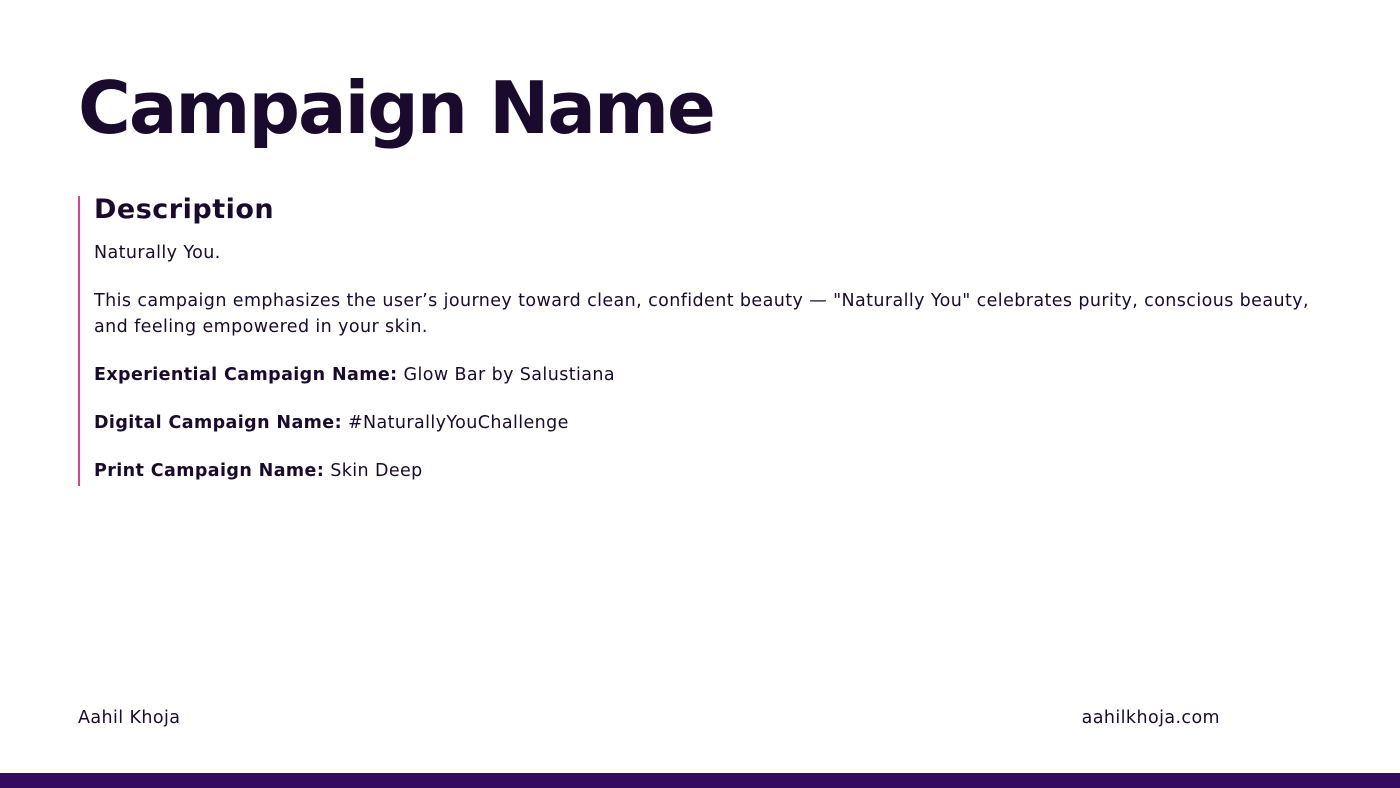 The width and height of the screenshot is (1400, 788). What do you see at coordinates (209, 471) in the screenshot?
I see `detail-label: Print Campaign Name:` at bounding box center [209, 471].